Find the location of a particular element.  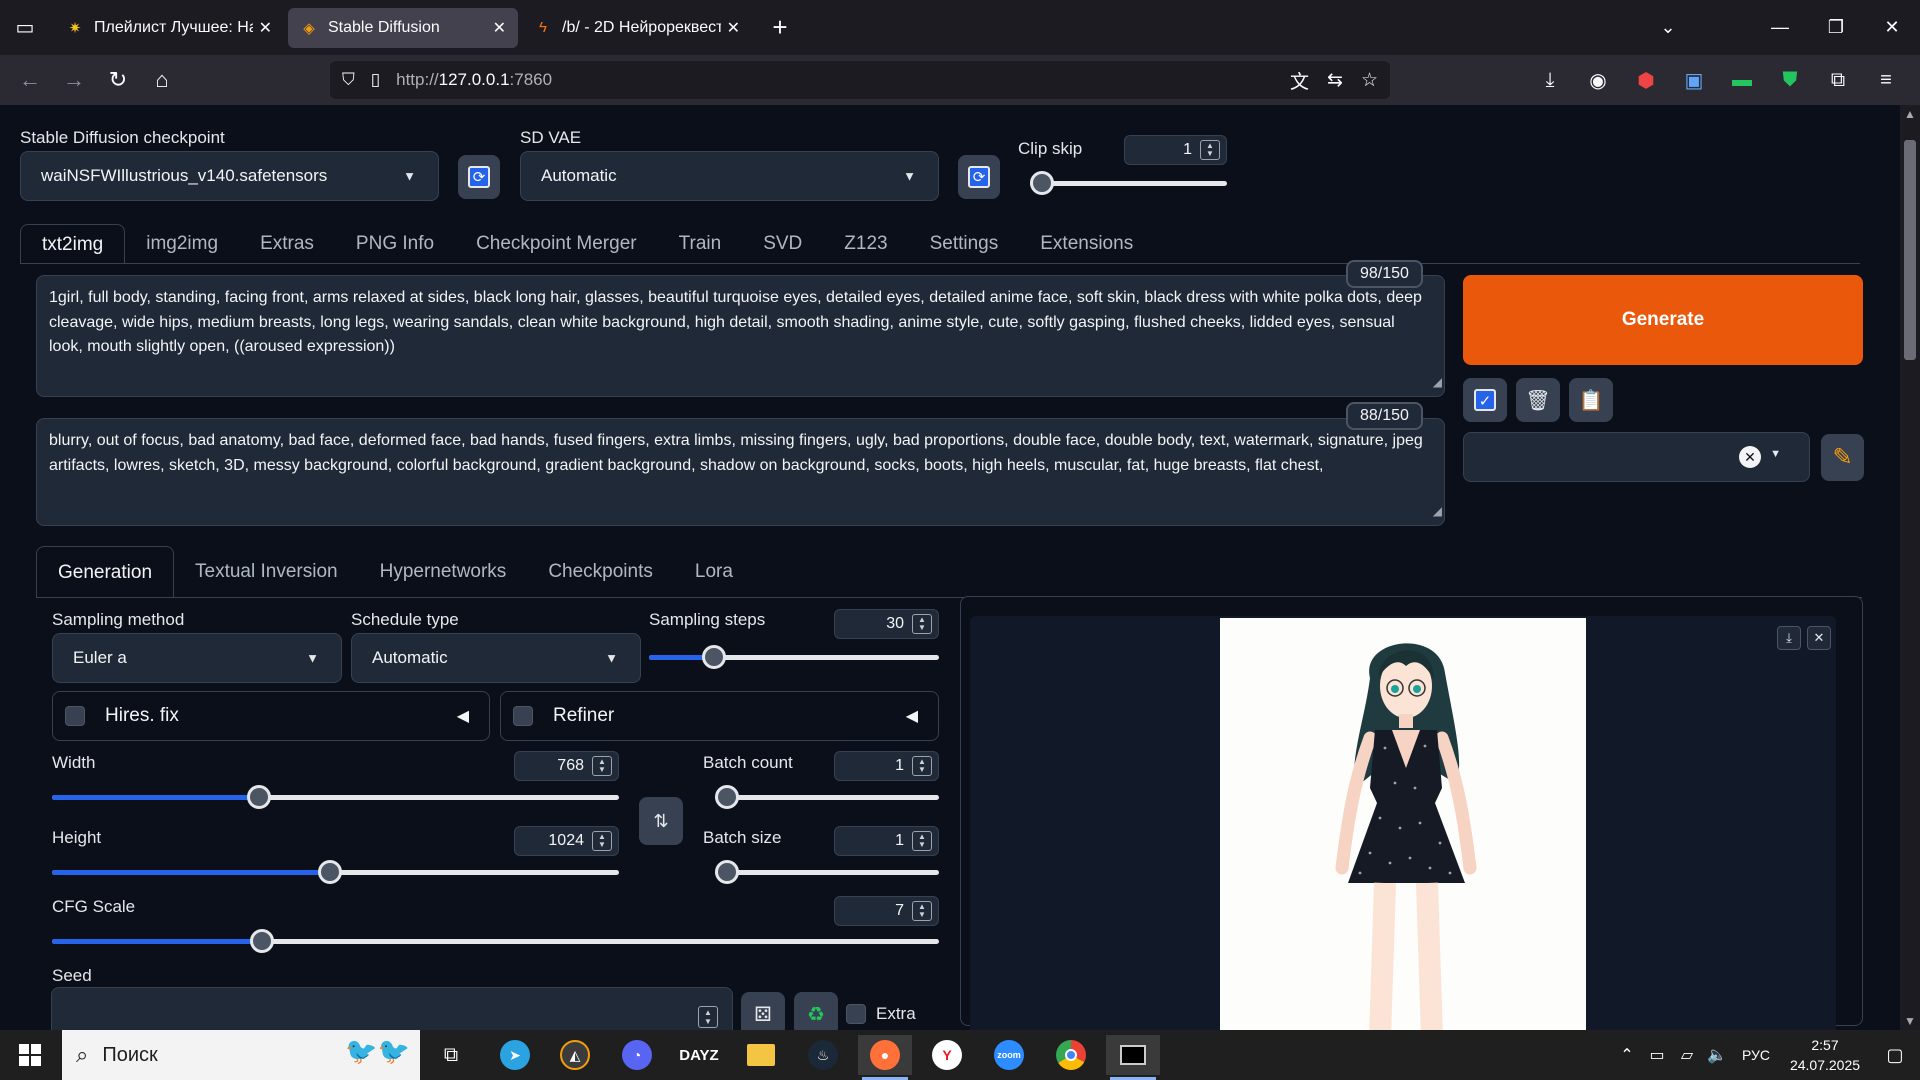

start-button is located at coordinates (30, 1055).